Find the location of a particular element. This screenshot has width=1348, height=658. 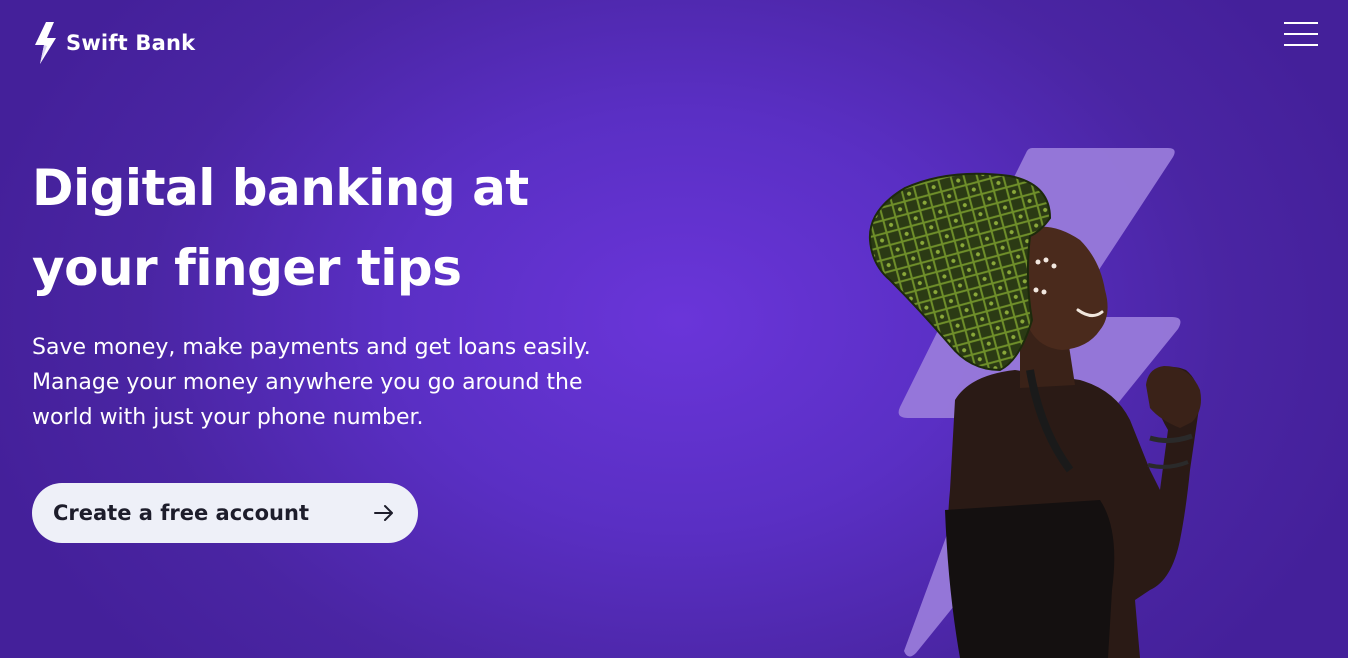

hero-headline: Digital banking at your finger tips is located at coordinates (342, 228).